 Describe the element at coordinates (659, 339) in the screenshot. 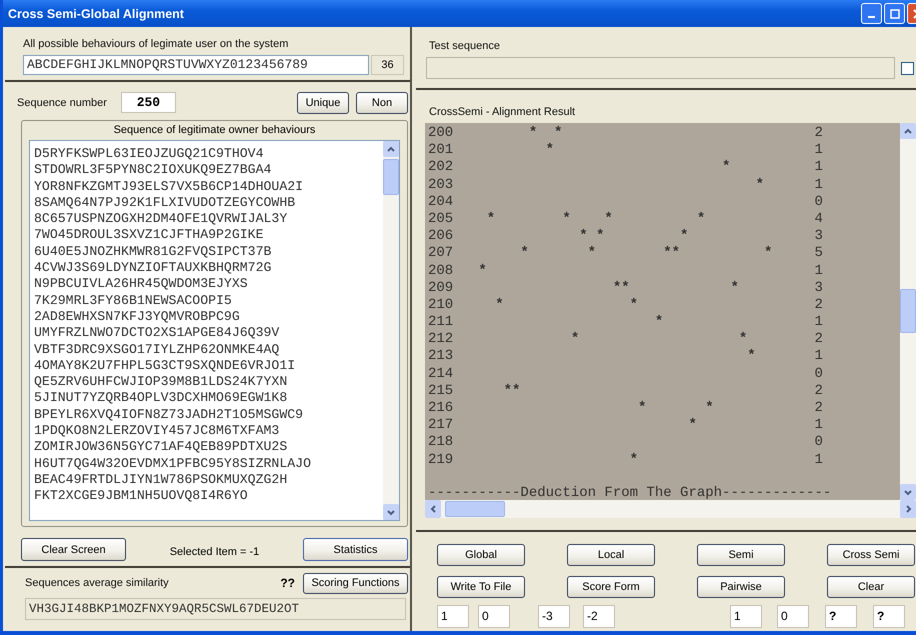

I see `alignment-marks: * *` at that location.